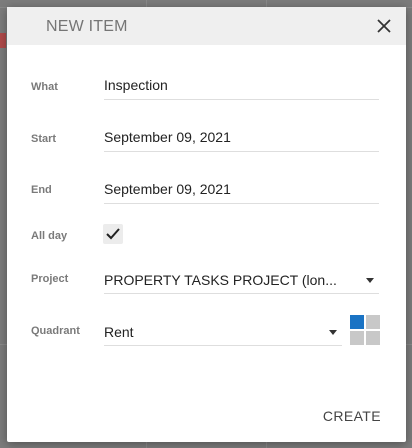 The width and height of the screenshot is (412, 448). Describe the element at coordinates (119, 332) in the screenshot. I see `quadrant-select-value: Rent` at that location.